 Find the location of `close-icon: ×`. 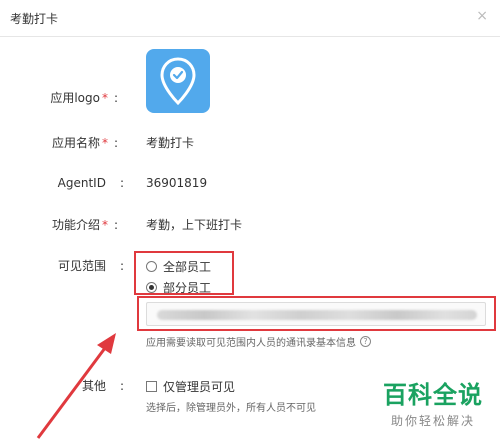

close-icon: × is located at coordinates (482, 16).